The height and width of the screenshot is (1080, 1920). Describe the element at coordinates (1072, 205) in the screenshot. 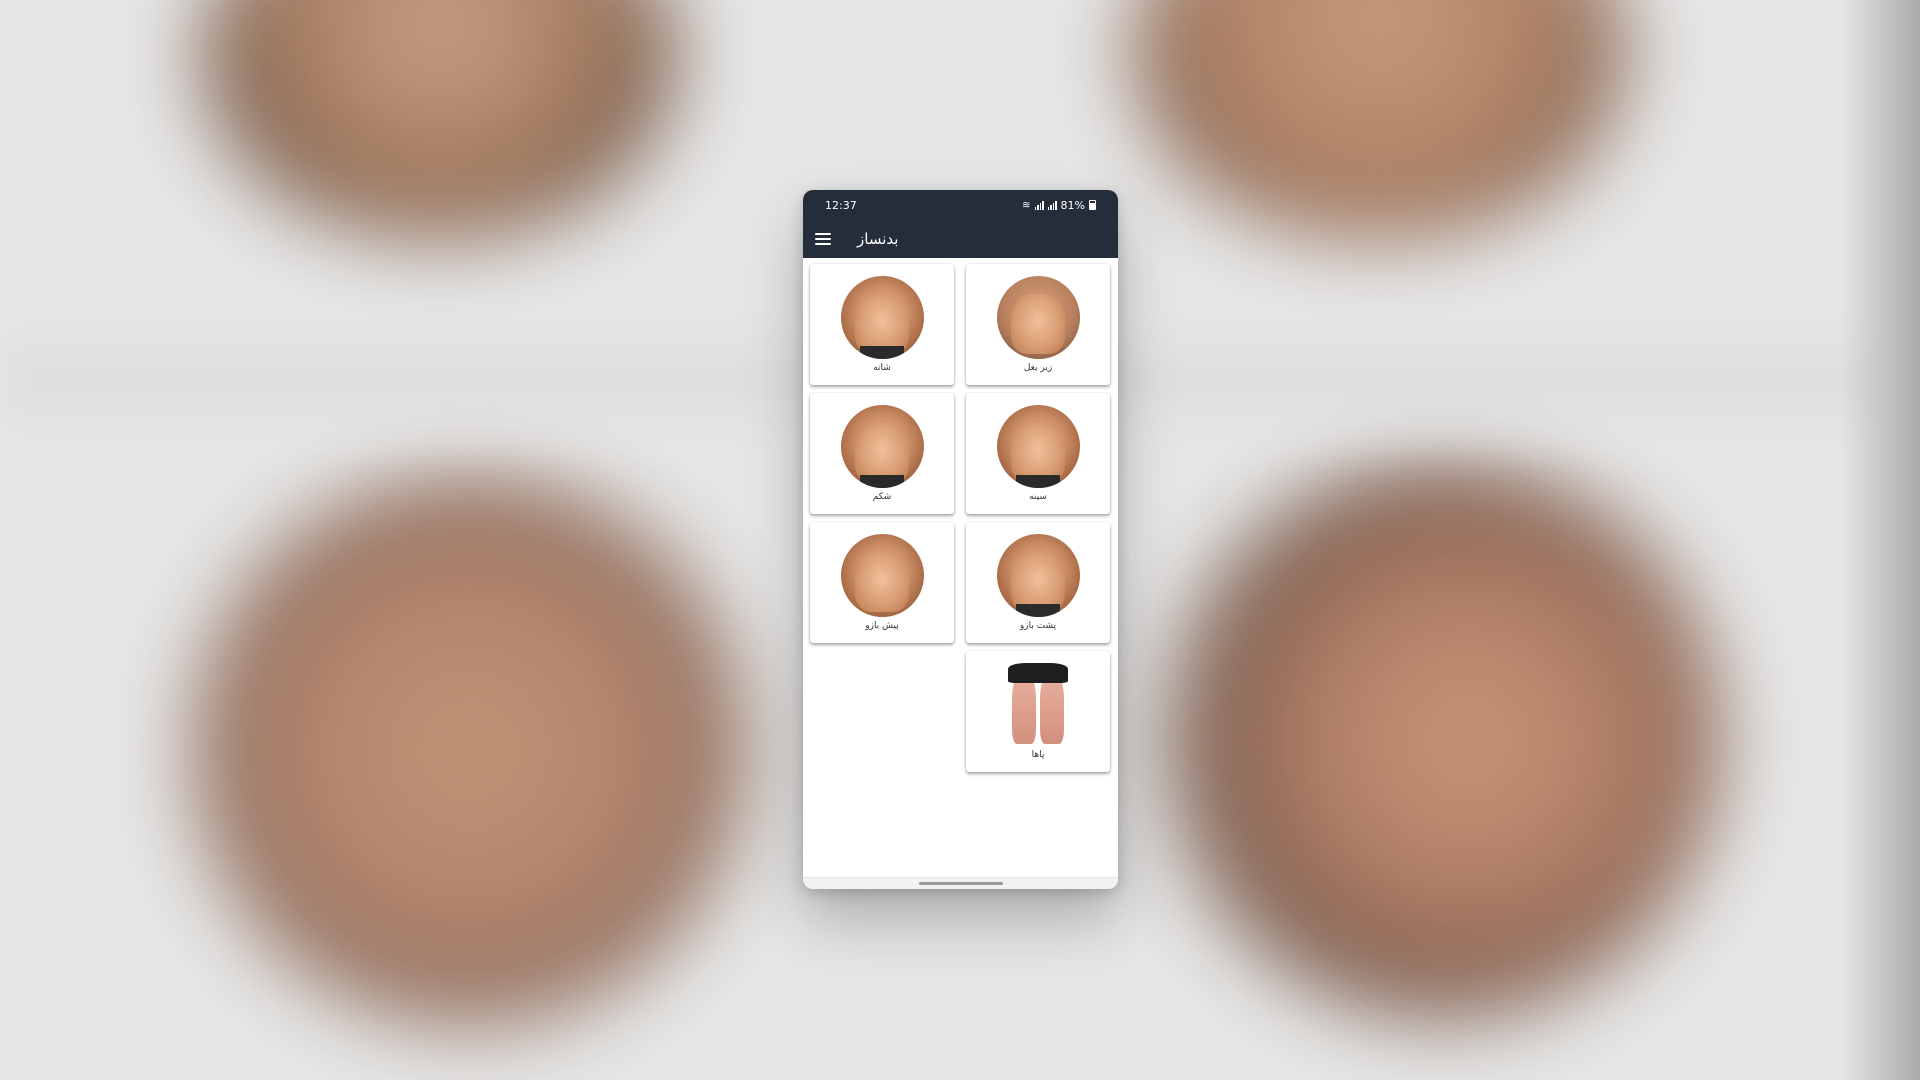

I see `battery-percent: 81%` at that location.